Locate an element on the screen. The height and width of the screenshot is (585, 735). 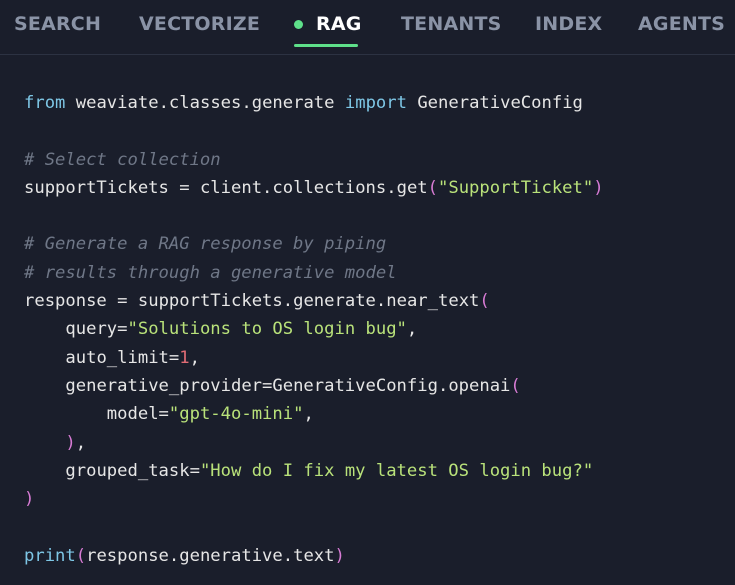
tab-tenants: TENANTS is located at coordinates (451, 24).